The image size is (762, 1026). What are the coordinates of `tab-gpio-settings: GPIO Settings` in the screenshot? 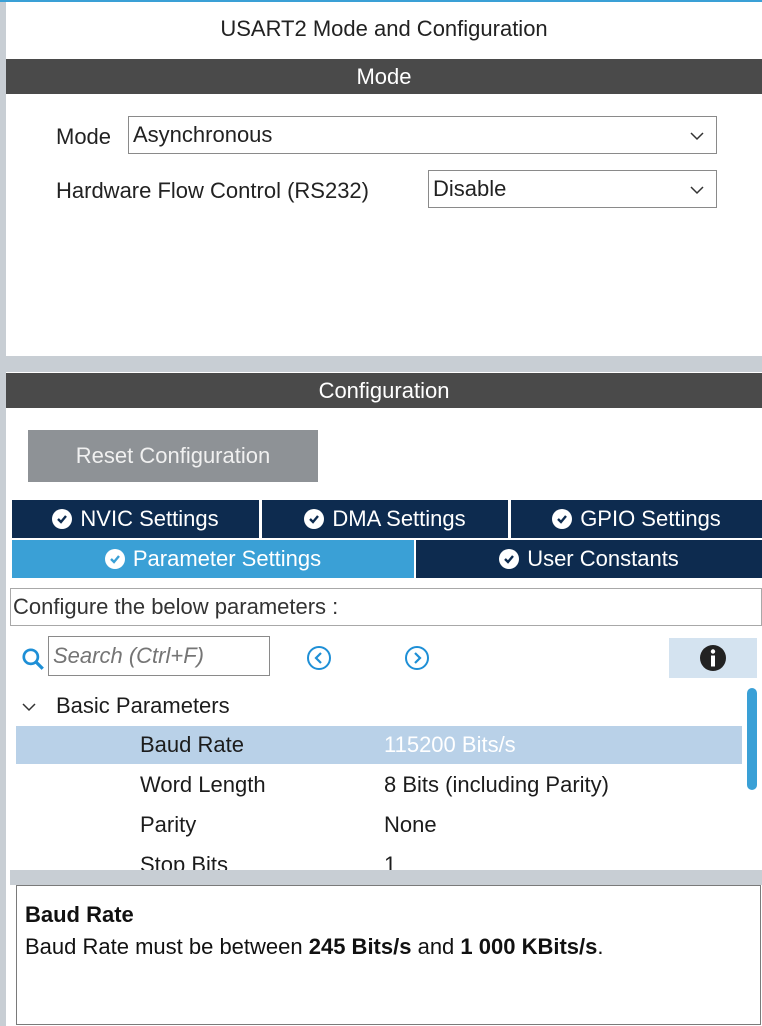 It's located at (636, 519).